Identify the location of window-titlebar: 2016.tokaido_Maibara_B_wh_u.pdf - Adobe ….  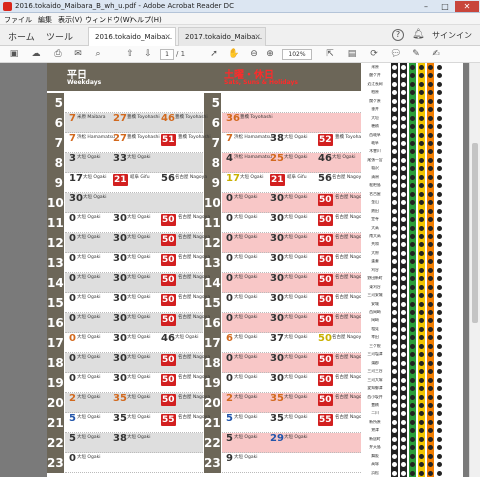
(240, 6).